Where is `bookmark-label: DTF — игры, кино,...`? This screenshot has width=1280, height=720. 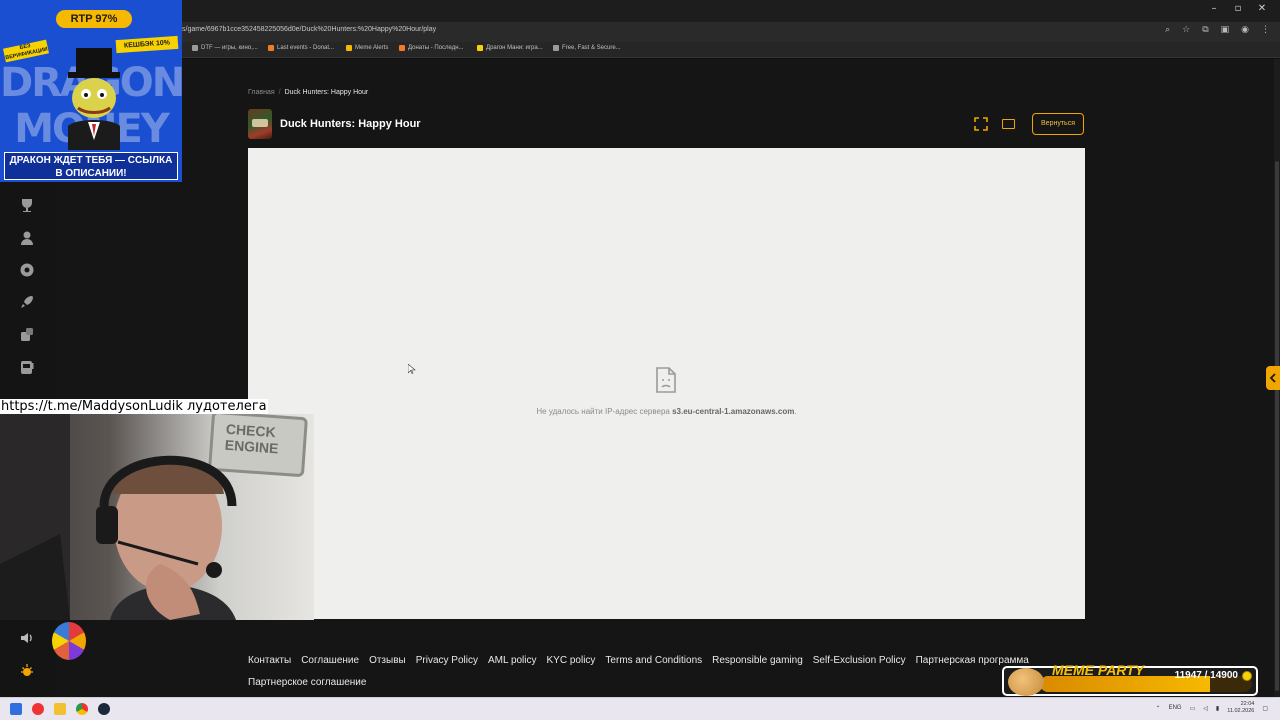
bookmark-label: DTF — игры, кино,... is located at coordinates (229, 48).